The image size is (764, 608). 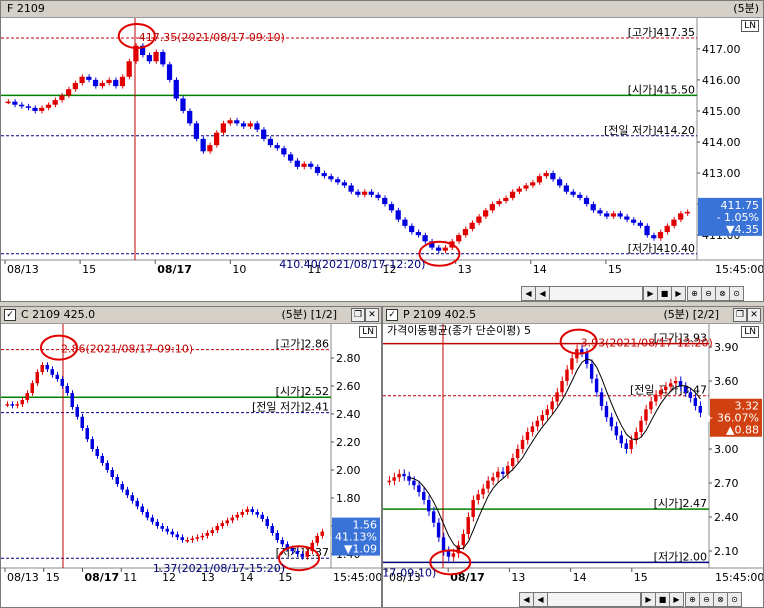 I want to click on call-page: [1/2], so click(x=323, y=314).